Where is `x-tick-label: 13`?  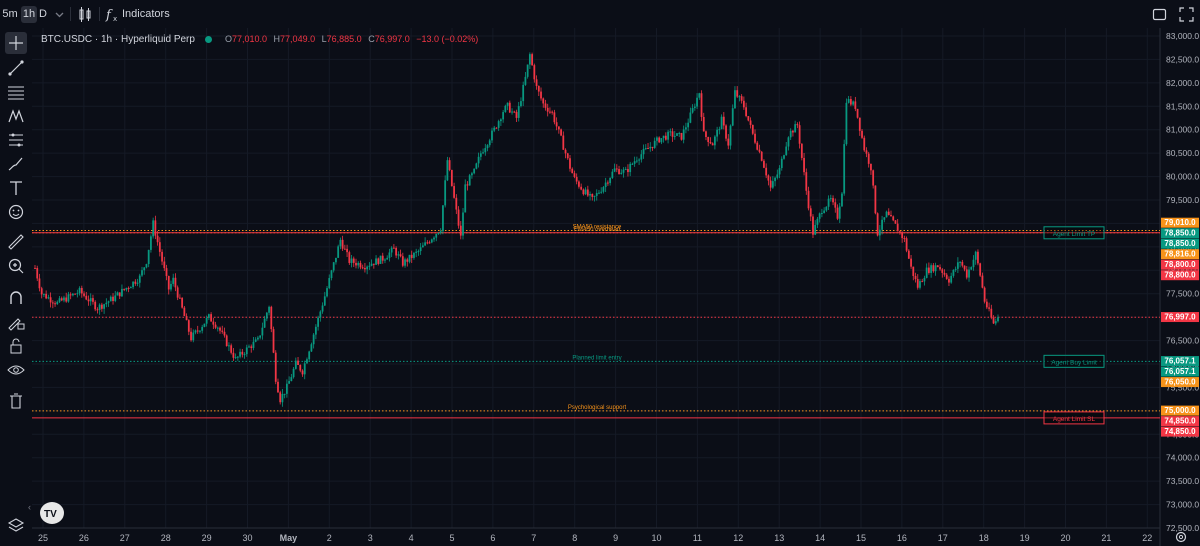 x-tick-label: 13 is located at coordinates (779, 538).